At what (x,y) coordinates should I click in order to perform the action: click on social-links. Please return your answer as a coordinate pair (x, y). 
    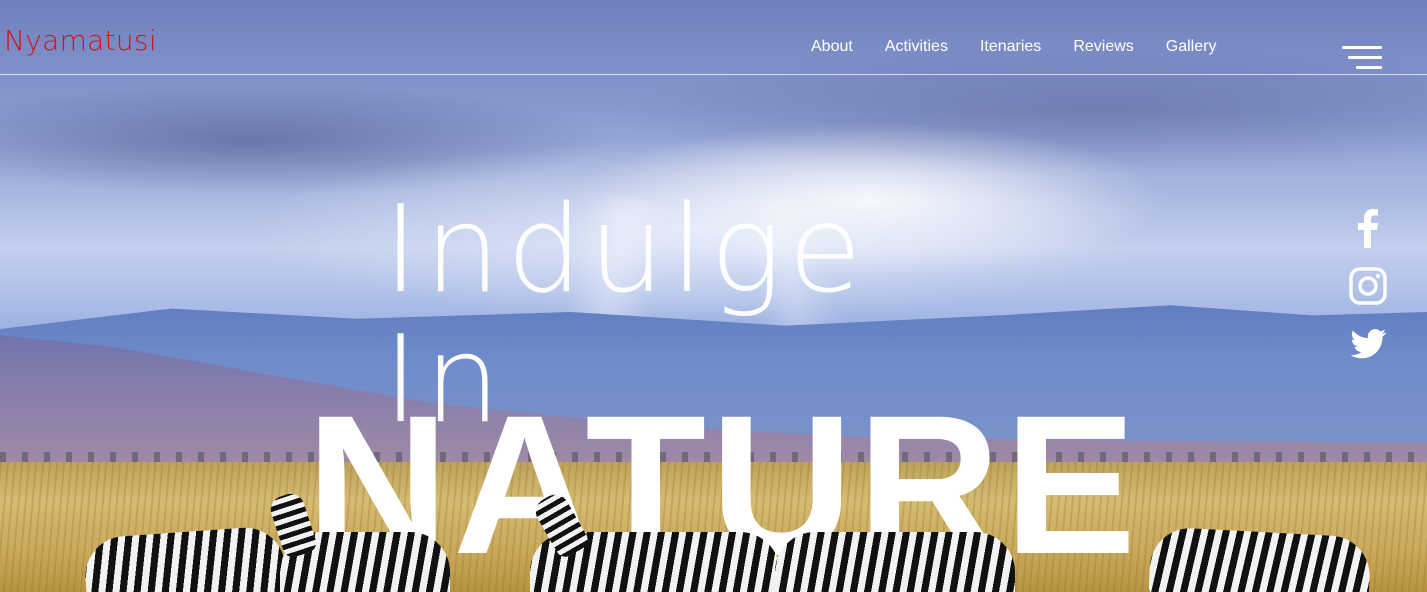
    Looking at the image, I should click on (1368, 295).